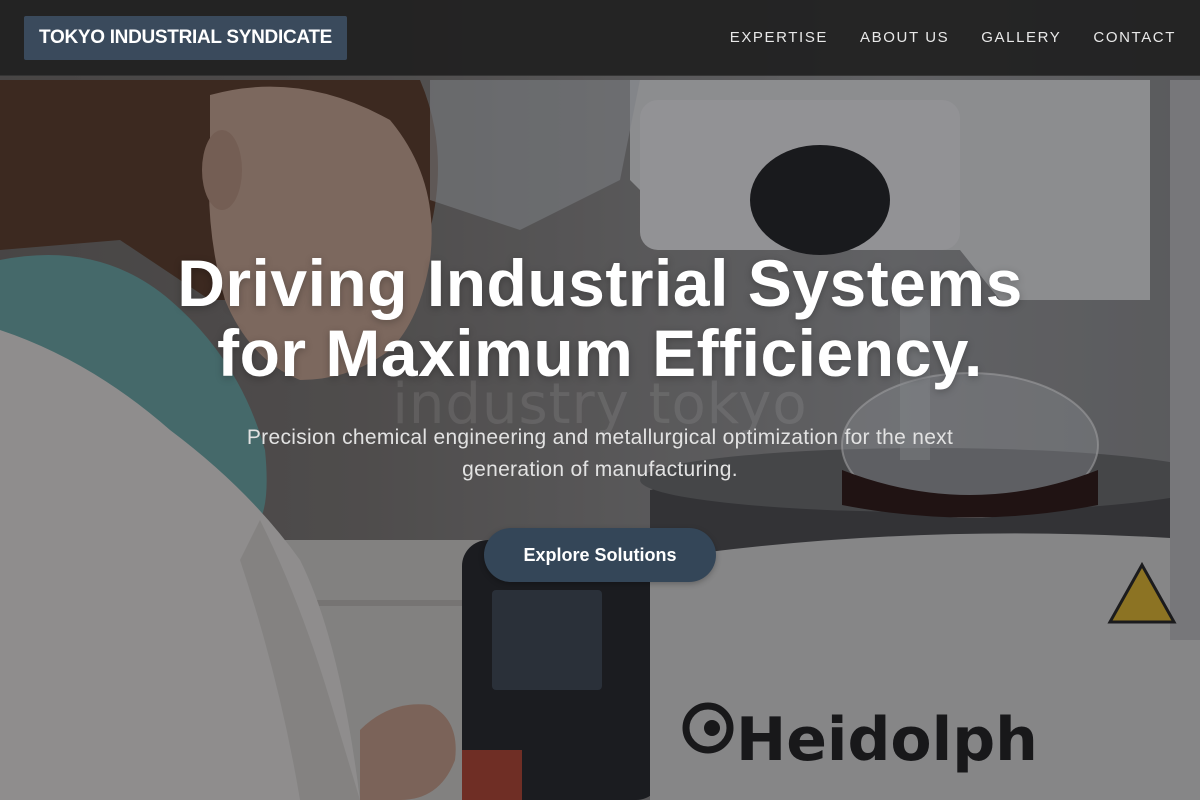 Image resolution: width=1200 pixels, height=800 pixels. I want to click on nav-link-contact: CONTACT, so click(1134, 37).